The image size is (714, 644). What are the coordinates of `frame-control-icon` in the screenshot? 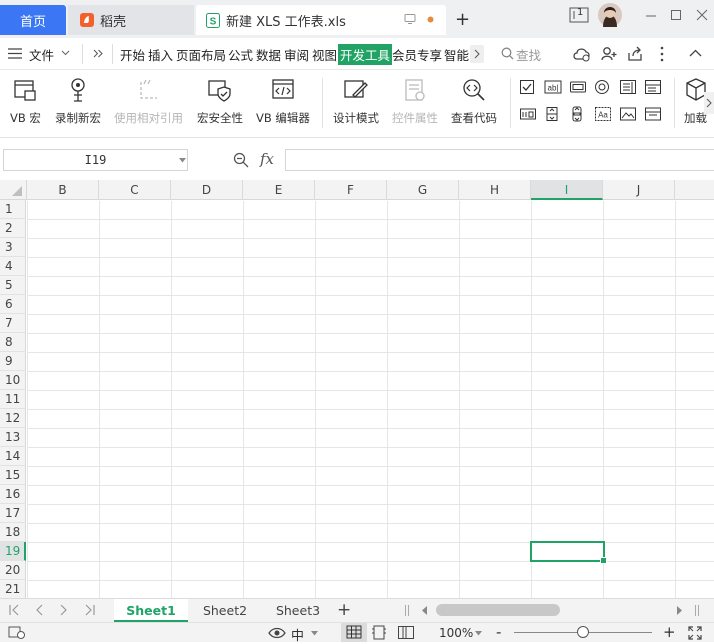 It's located at (653, 114).